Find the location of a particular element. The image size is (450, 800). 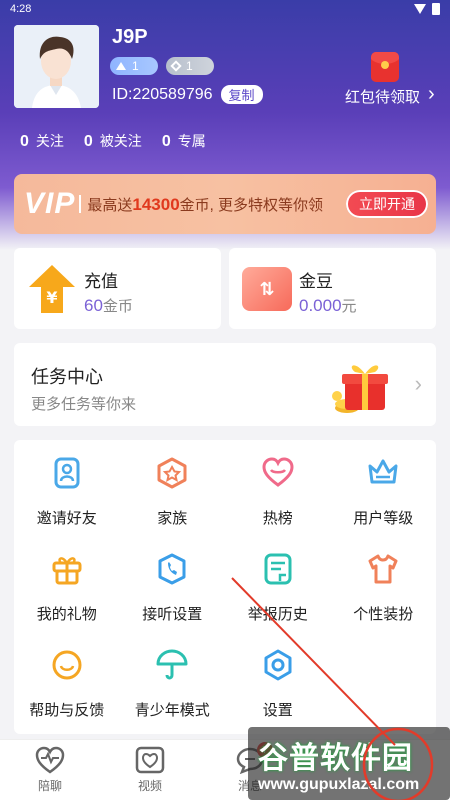

follow-stats: 0 关注 0 被关注 0 专属 is located at coordinates (113, 141).